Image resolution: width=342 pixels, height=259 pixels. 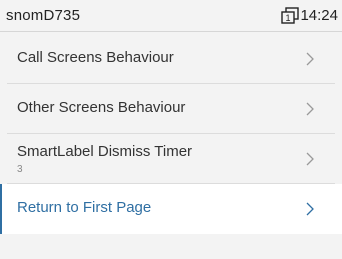 I want to click on line-key-icon: 1, so click(x=290, y=15).